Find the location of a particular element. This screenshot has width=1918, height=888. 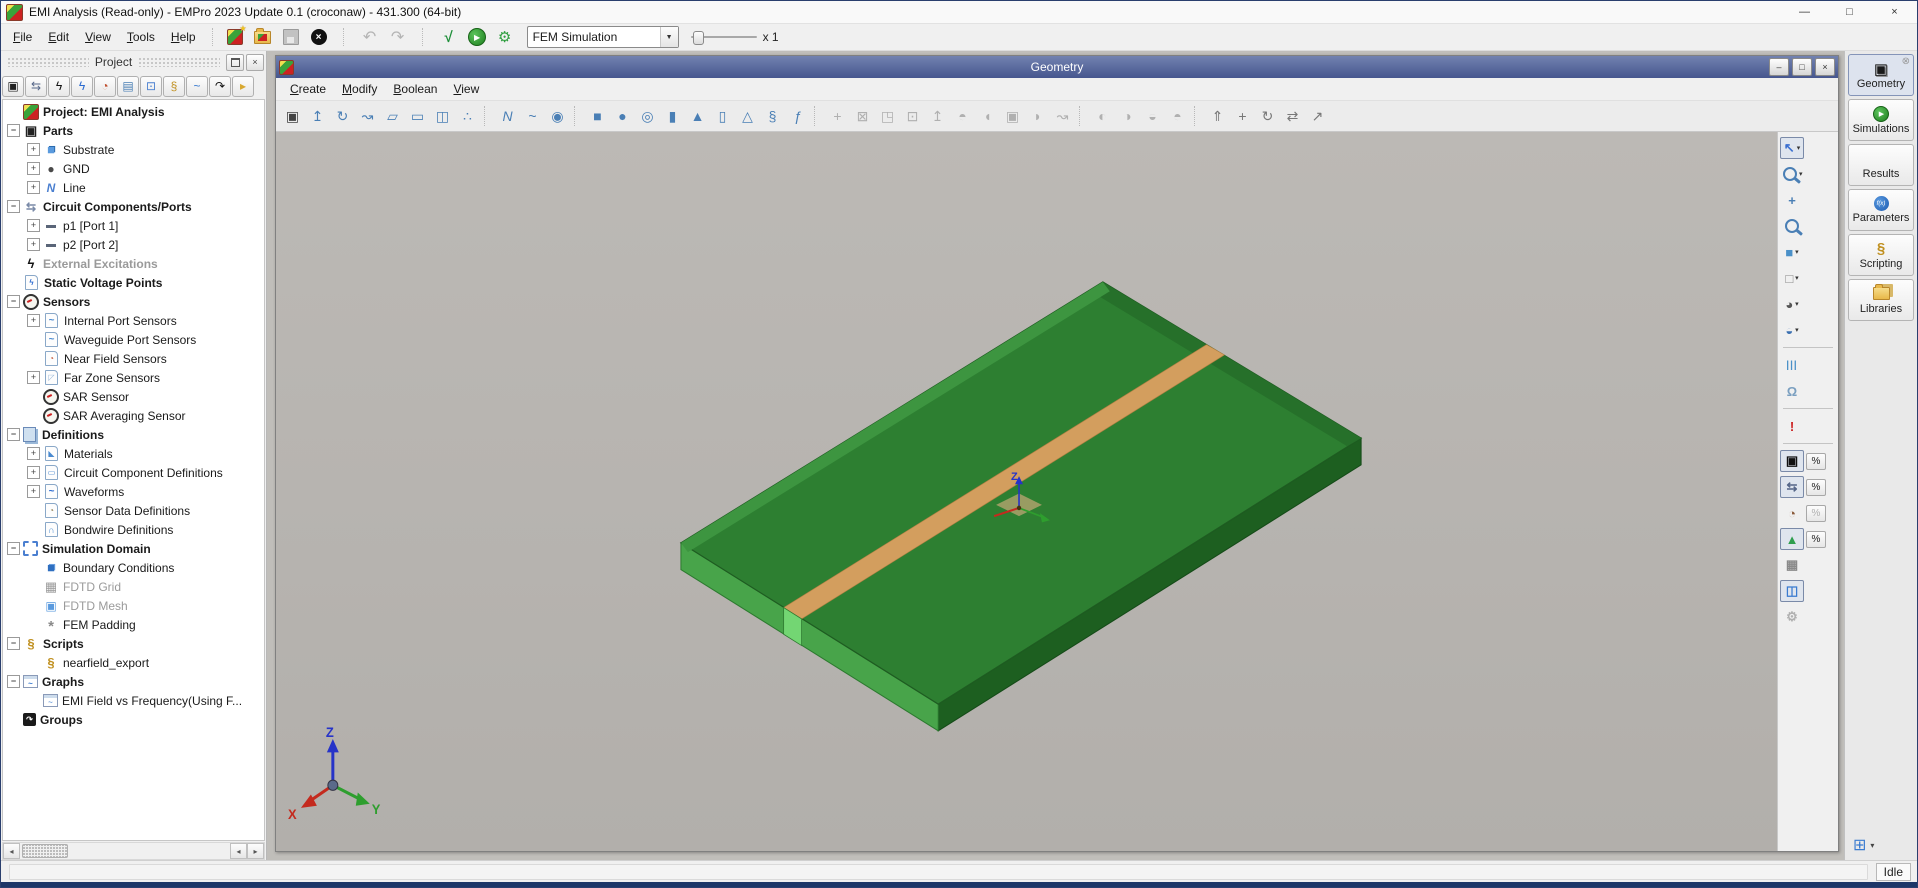

tree-item: FDTD Mesh is located at coordinates (133, 605).